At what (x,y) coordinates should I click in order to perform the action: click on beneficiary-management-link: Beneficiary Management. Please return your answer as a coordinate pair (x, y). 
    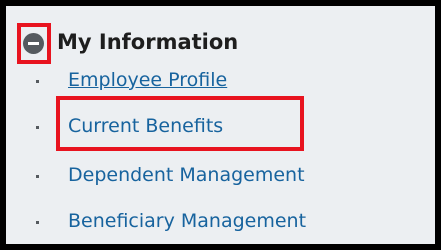
    Looking at the image, I should click on (187, 221).